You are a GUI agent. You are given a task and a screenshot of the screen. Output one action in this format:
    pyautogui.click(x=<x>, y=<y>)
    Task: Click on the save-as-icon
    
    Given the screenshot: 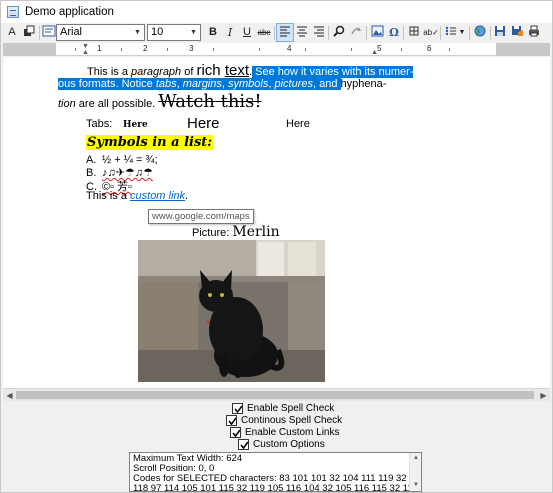 What is the action you would take?
    pyautogui.click(x=517, y=31)
    